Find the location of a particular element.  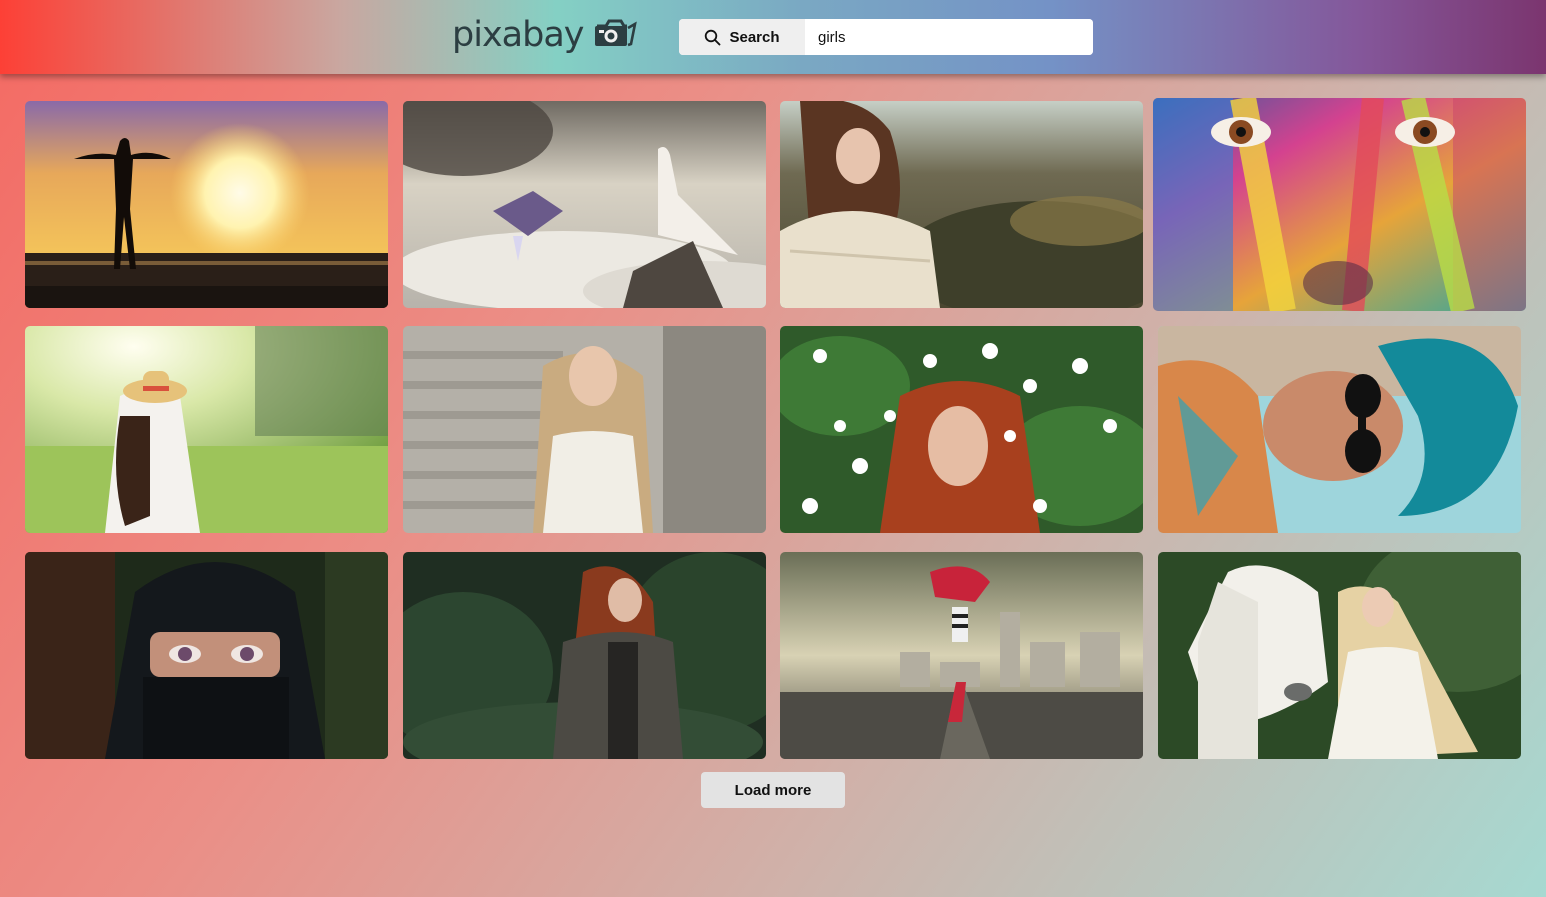

logo-text: pixabay is located at coordinates (518, 35).